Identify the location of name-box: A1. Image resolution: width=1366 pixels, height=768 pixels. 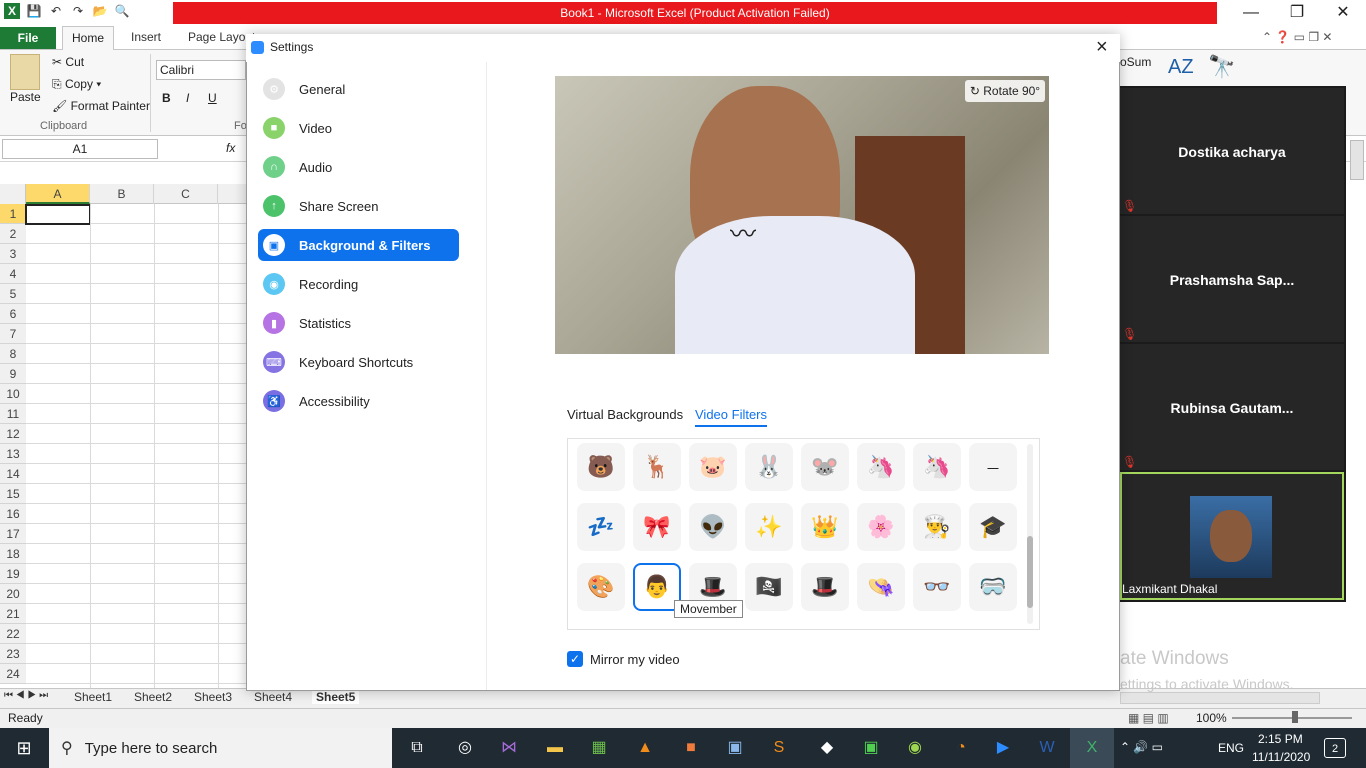
(80, 149).